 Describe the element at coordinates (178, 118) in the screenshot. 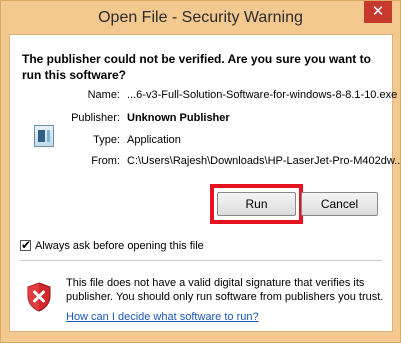

I see `publisher-value: Unknown Publisher` at that location.